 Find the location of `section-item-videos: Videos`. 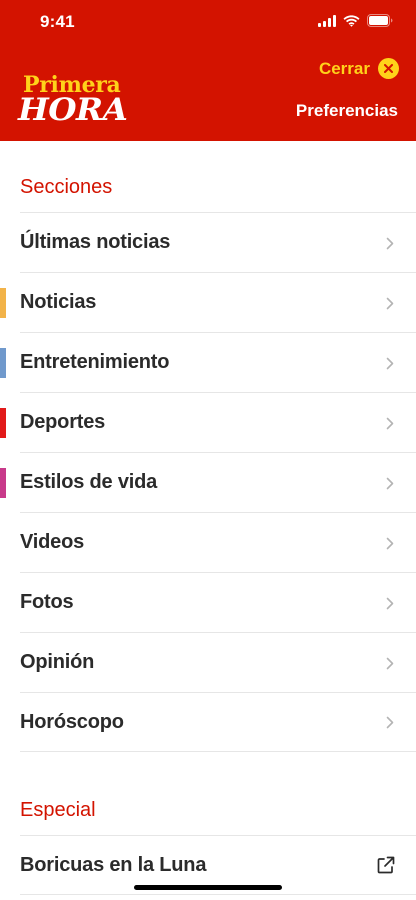

section-item-videos: Videos is located at coordinates (218, 542).